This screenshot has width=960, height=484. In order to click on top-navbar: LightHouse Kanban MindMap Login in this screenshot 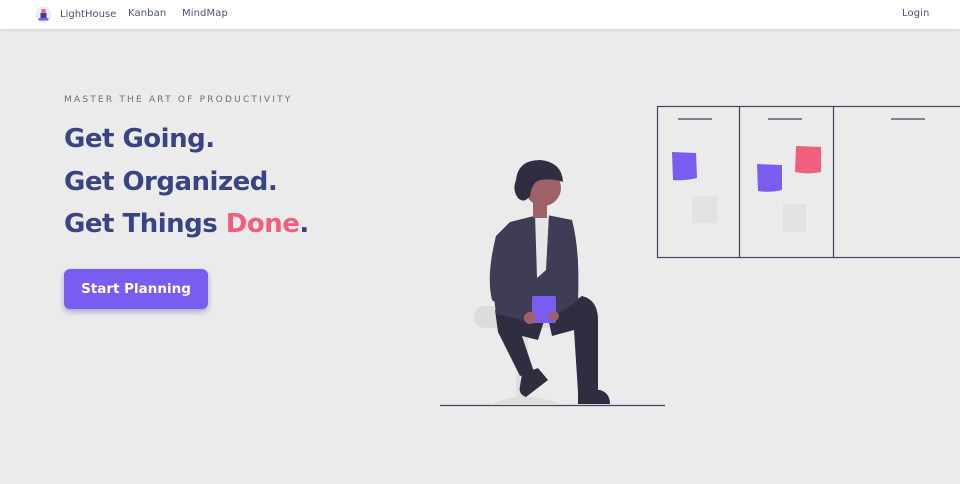, I will do `click(480, 14)`.